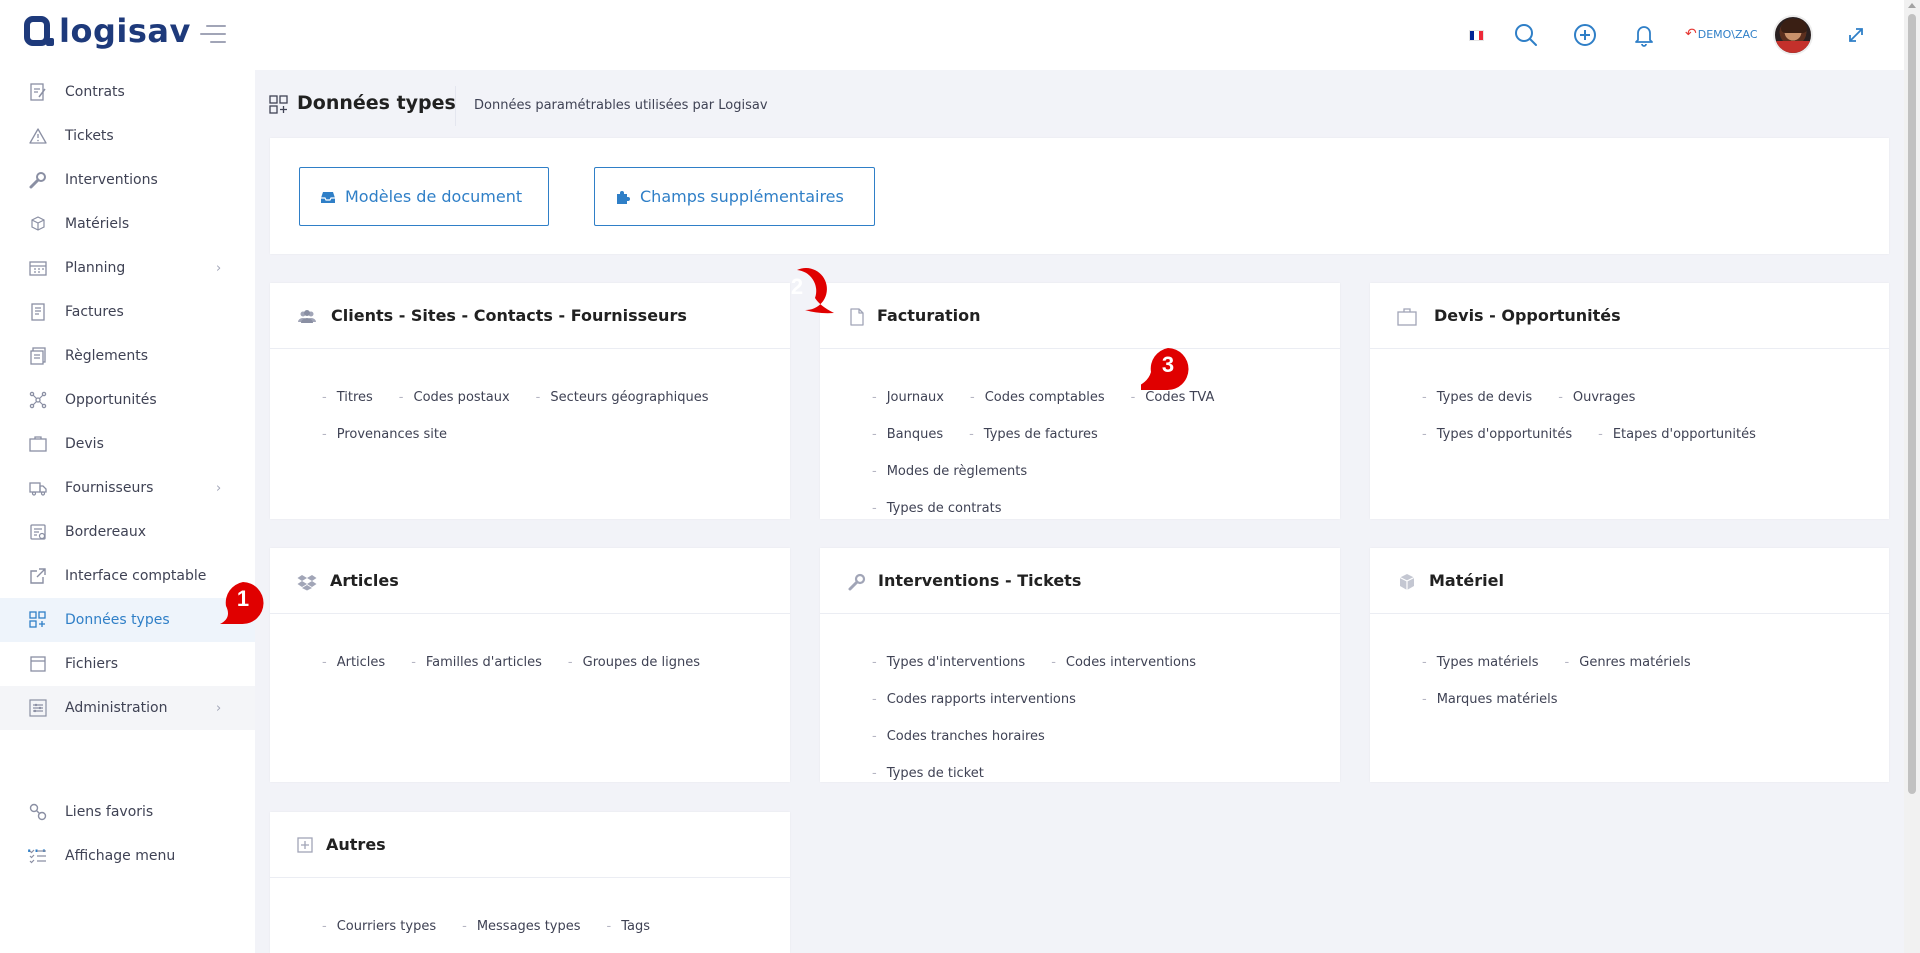 Image resolution: width=1920 pixels, height=953 pixels. Describe the element at coordinates (521, 926) in the screenshot. I see `link-messages-types: Messages types` at that location.